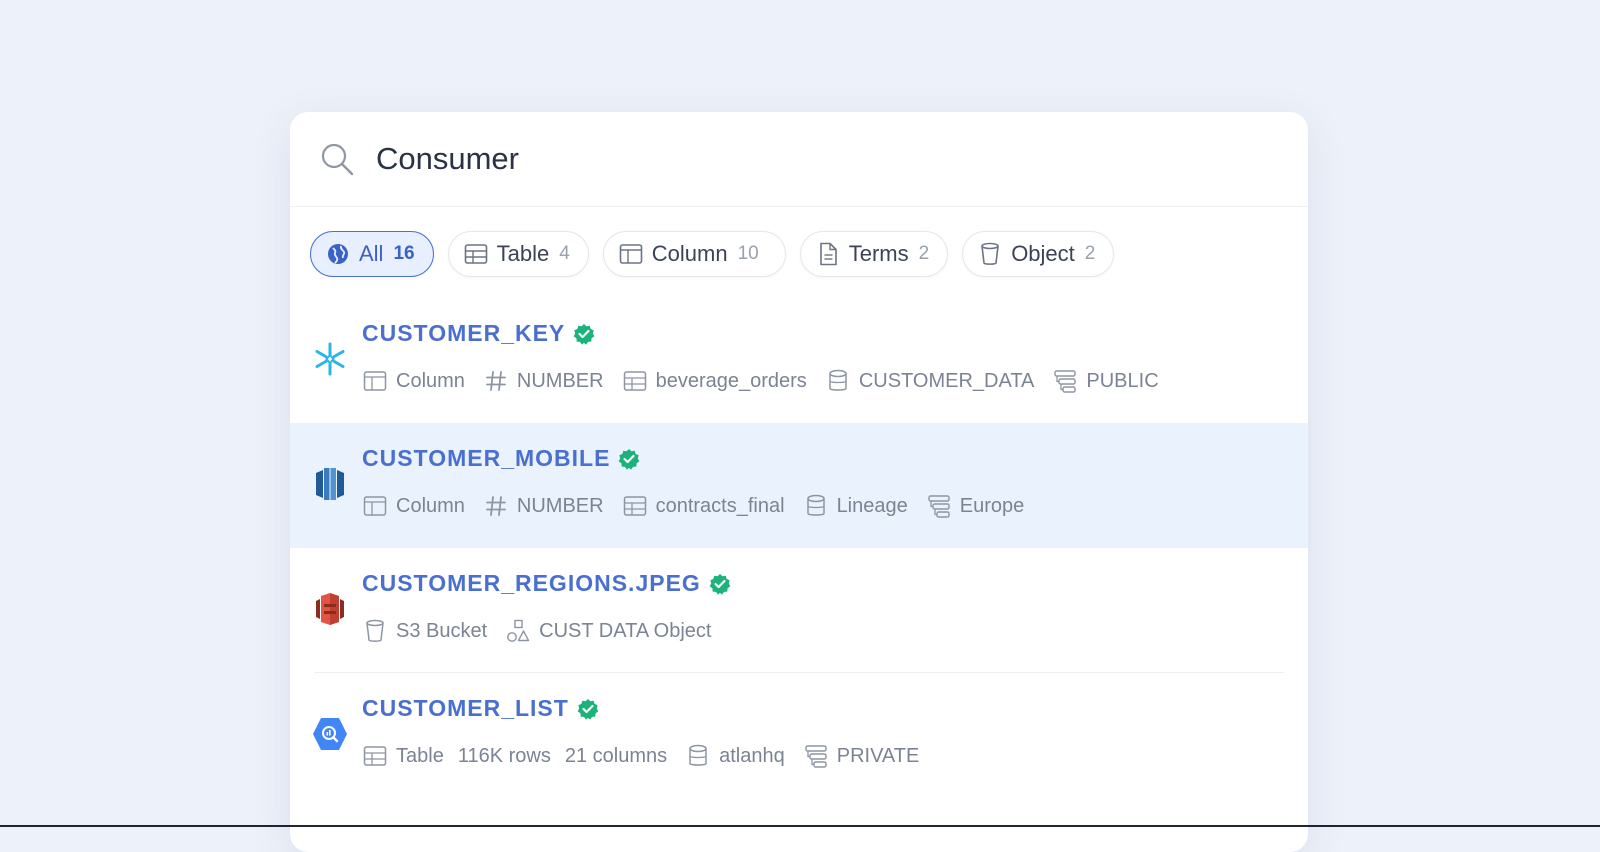 Image resolution: width=1600 pixels, height=852 pixels. What do you see at coordinates (420, 755) in the screenshot?
I see `meta-type: Table` at bounding box center [420, 755].